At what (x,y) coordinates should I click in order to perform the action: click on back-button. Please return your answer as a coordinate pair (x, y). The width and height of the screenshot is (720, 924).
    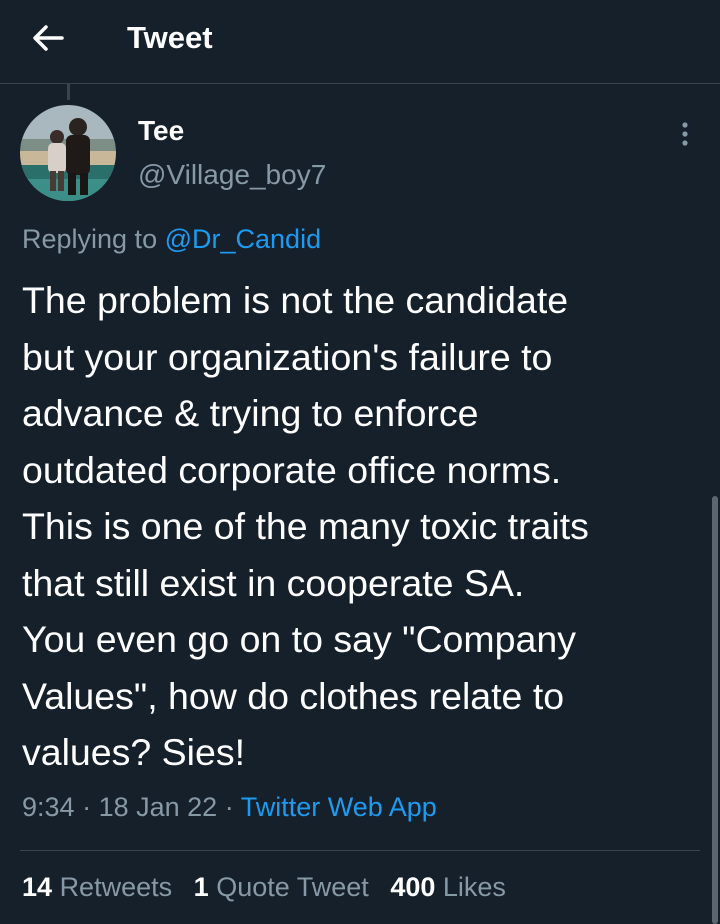
    Looking at the image, I should click on (48, 38).